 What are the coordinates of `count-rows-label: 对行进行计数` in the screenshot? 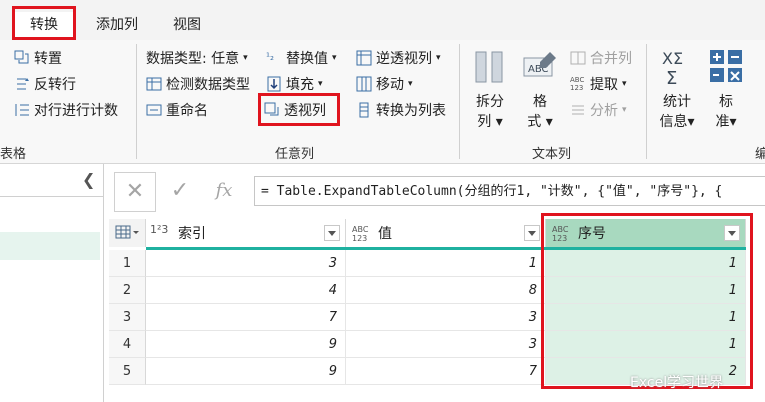 It's located at (76, 111).